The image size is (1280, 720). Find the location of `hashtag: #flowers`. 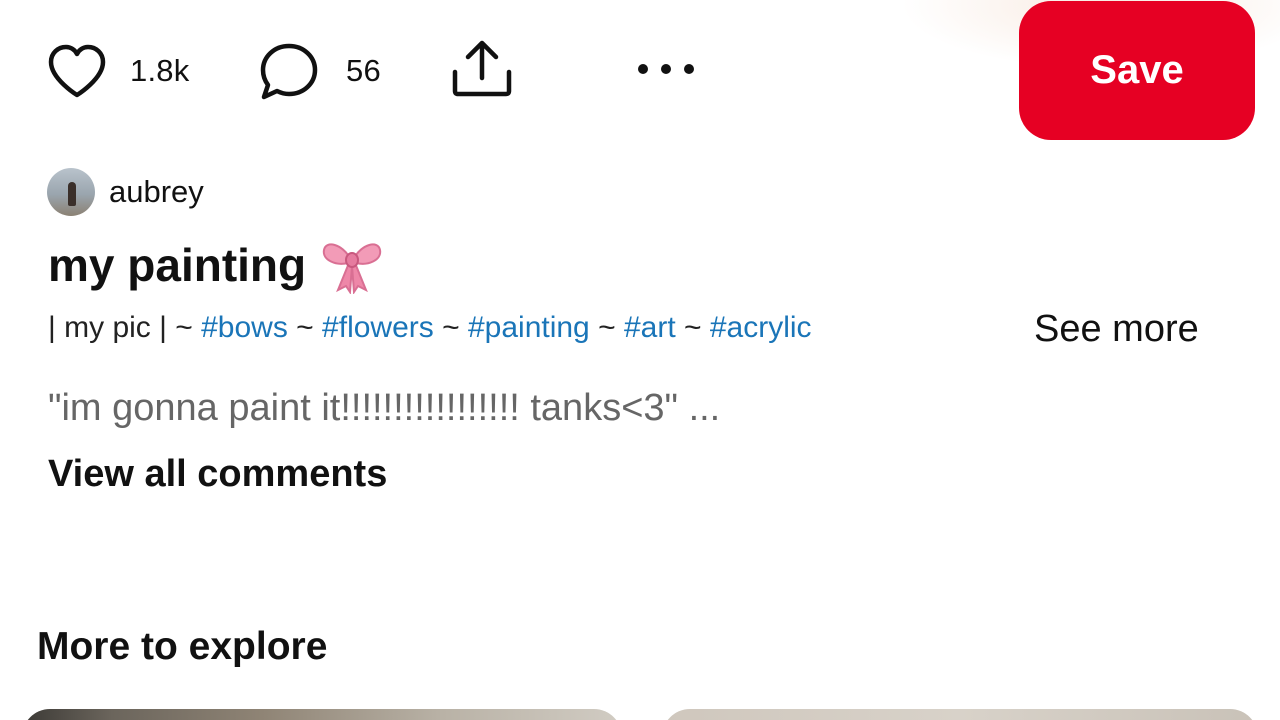

hashtag: #flowers is located at coordinates (378, 327).